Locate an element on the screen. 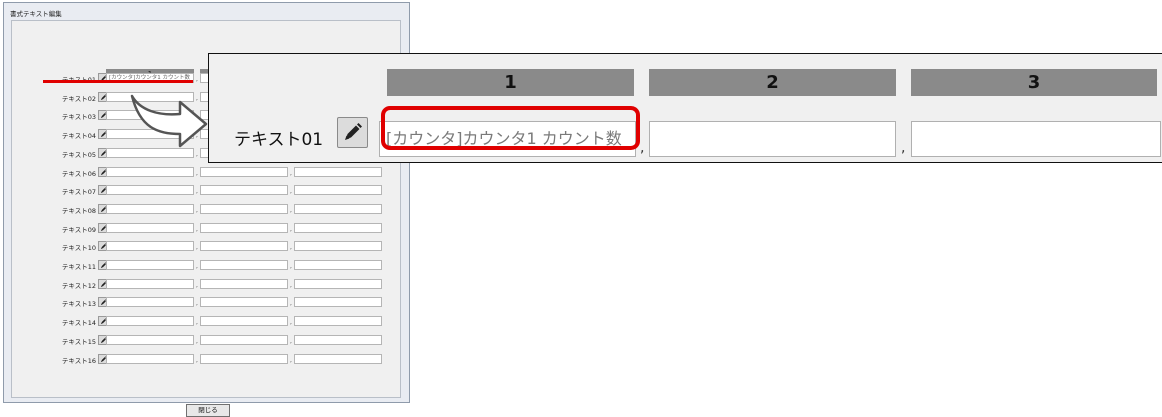 The width and height of the screenshot is (1162, 417). row-label: テキスト07 is located at coordinates (78, 192).